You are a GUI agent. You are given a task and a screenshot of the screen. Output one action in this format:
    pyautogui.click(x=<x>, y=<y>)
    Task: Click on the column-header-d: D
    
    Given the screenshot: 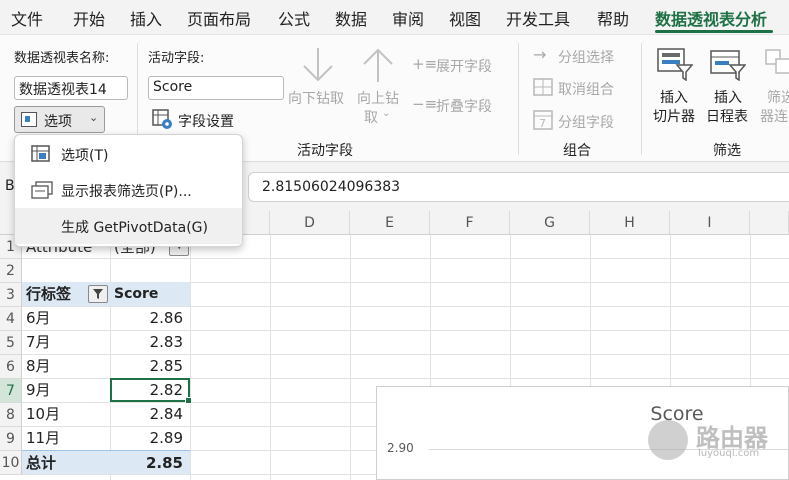 What is the action you would take?
    pyautogui.click(x=310, y=223)
    